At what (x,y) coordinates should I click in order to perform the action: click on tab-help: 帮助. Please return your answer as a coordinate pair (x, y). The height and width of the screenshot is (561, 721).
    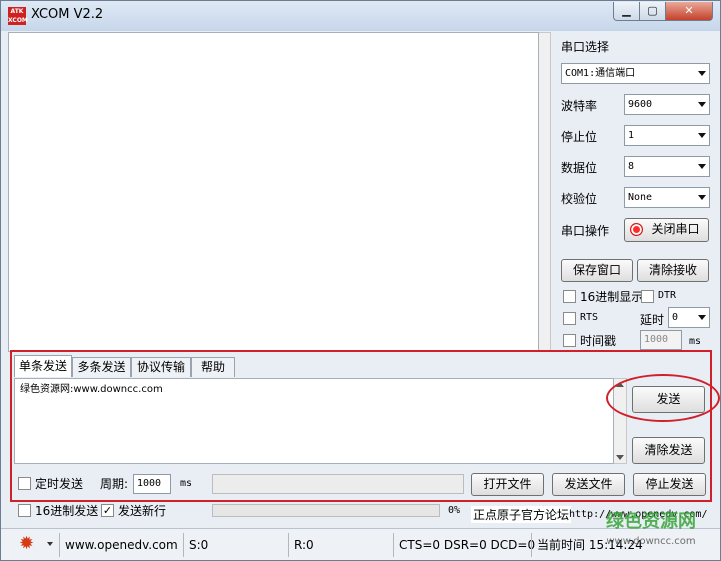
    Looking at the image, I should click on (213, 367).